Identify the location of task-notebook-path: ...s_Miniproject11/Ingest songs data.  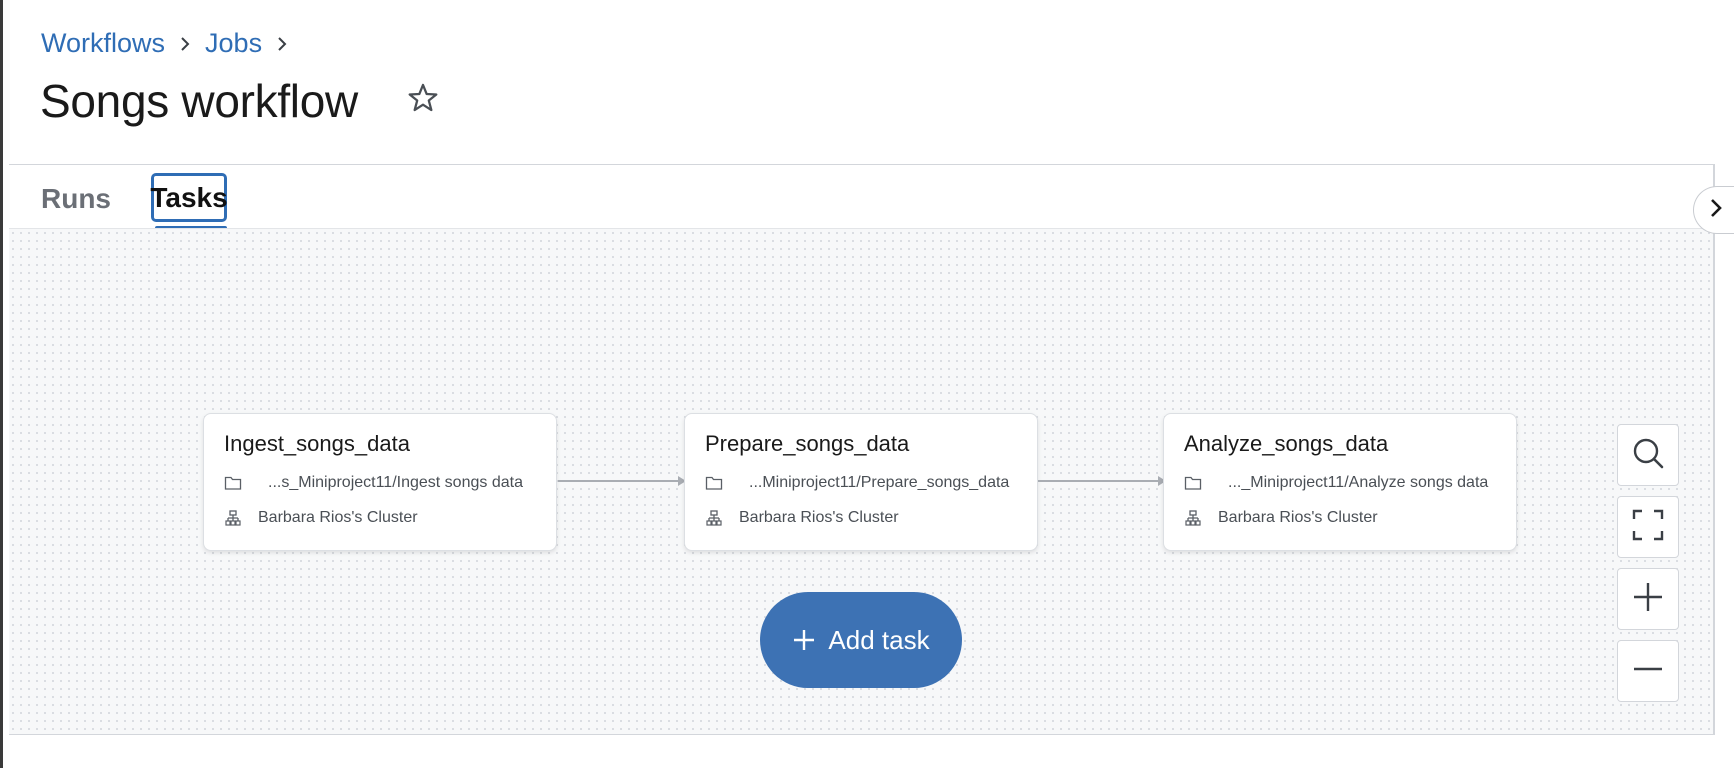
(373, 483).